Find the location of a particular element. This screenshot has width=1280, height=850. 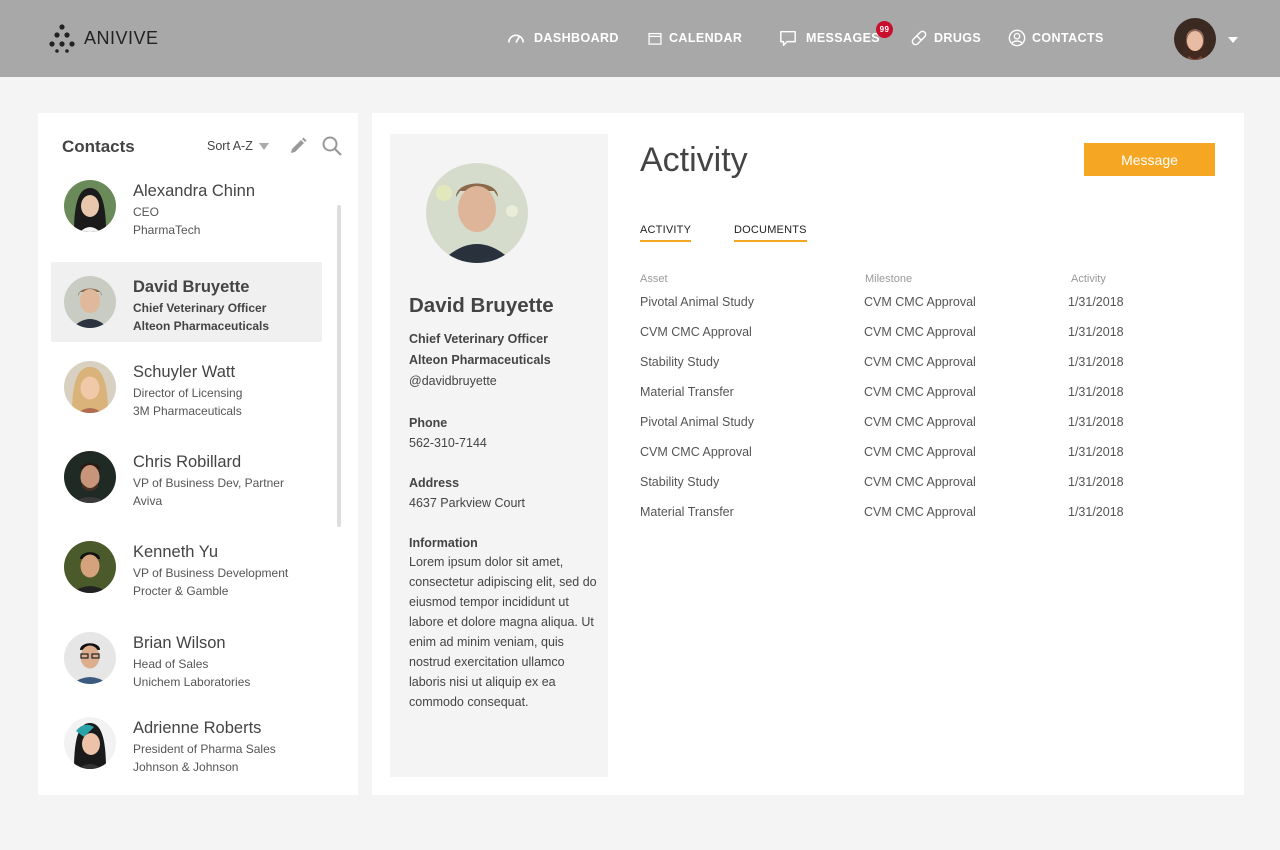

tab-activity: ACTIVITY is located at coordinates (666, 233).